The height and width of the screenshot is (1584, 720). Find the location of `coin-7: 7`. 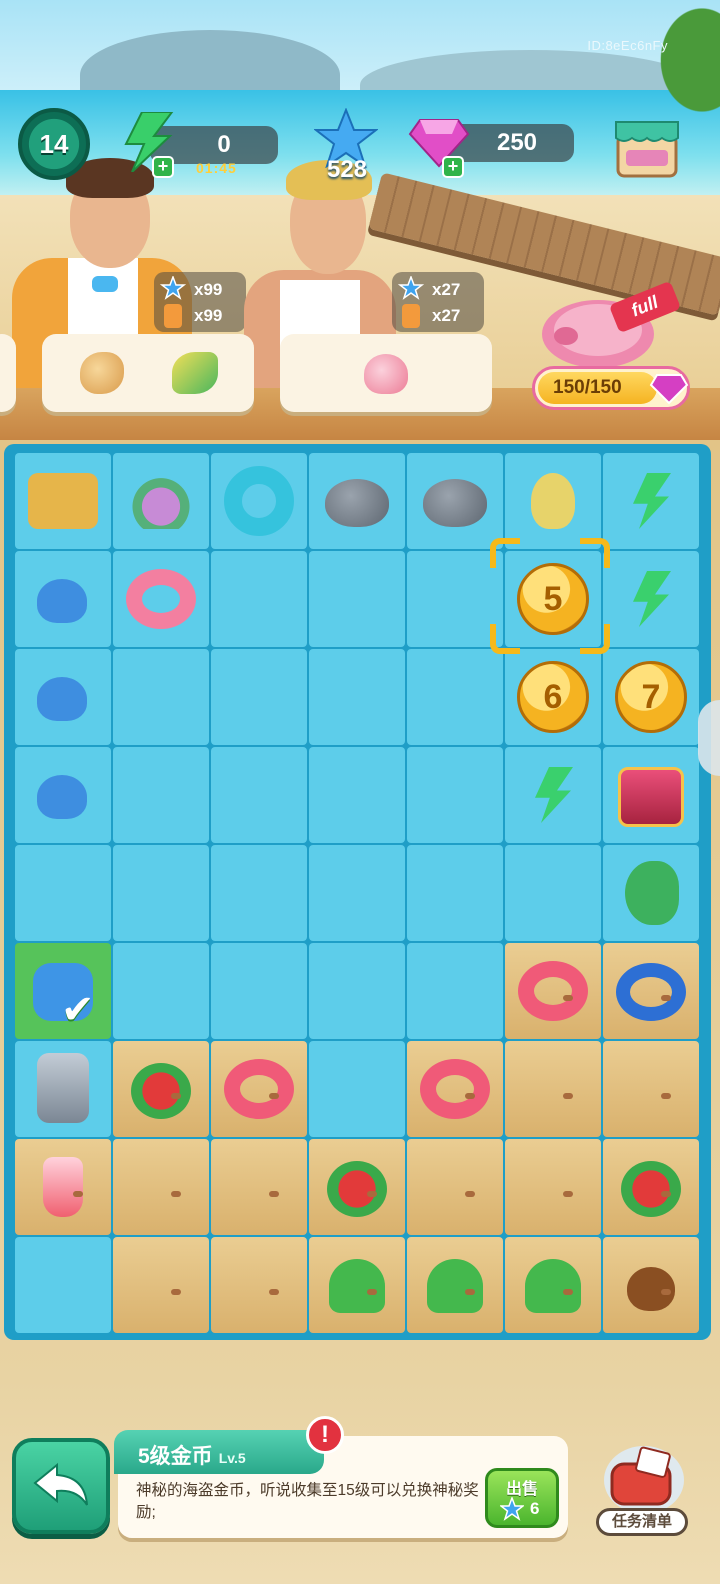

coin-7: 7 is located at coordinates (651, 697).